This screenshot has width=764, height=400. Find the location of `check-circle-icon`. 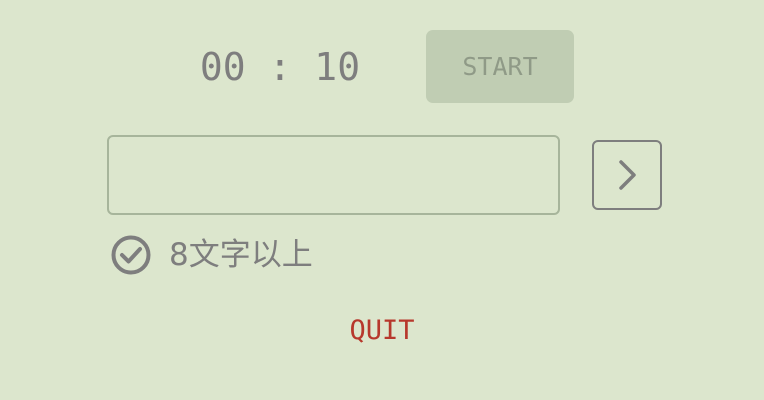

check-circle-icon is located at coordinates (131, 255).